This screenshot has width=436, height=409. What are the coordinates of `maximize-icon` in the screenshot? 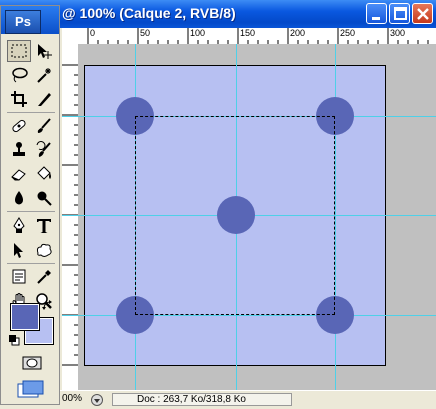 It's located at (400, 13).